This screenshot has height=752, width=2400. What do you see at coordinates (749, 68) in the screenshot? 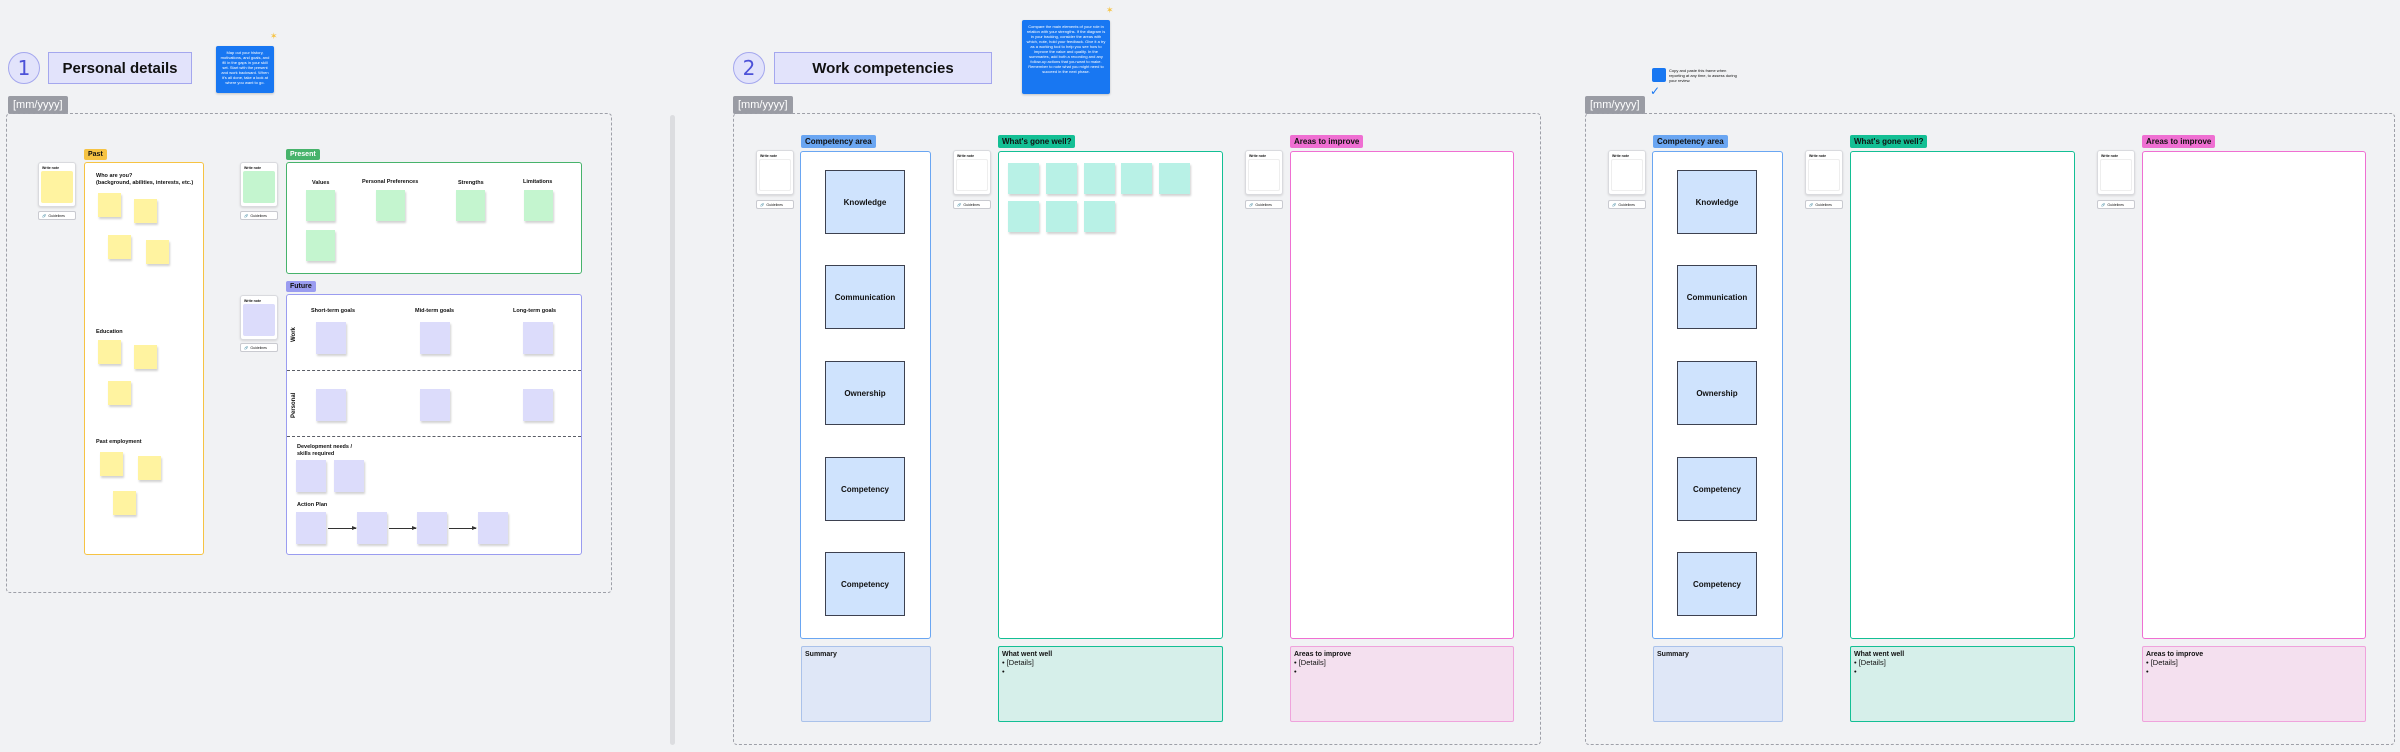
I see `section-number-2: 2` at bounding box center [749, 68].